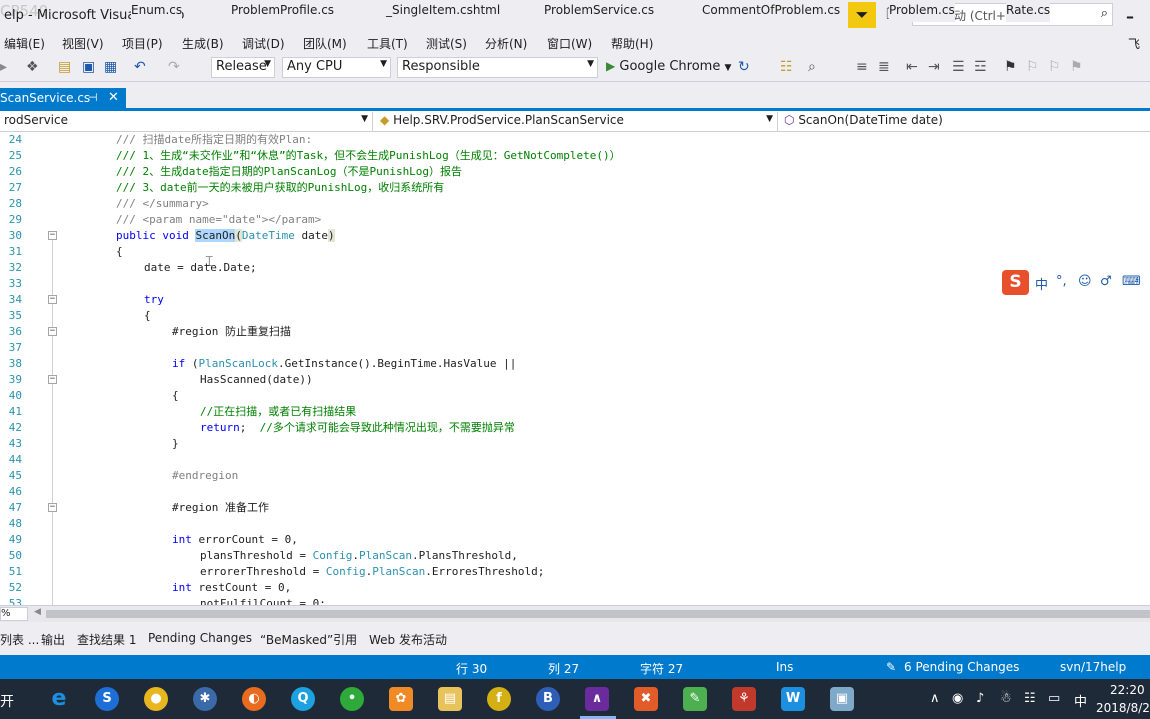 Image resolution: width=1150 pixels, height=719 pixels. I want to click on repository-status: svn/17help, so click(1093, 667).